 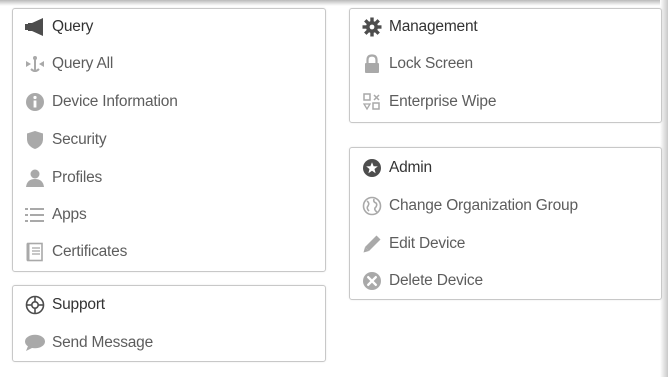 I want to click on lock-icon, so click(x=372, y=64).